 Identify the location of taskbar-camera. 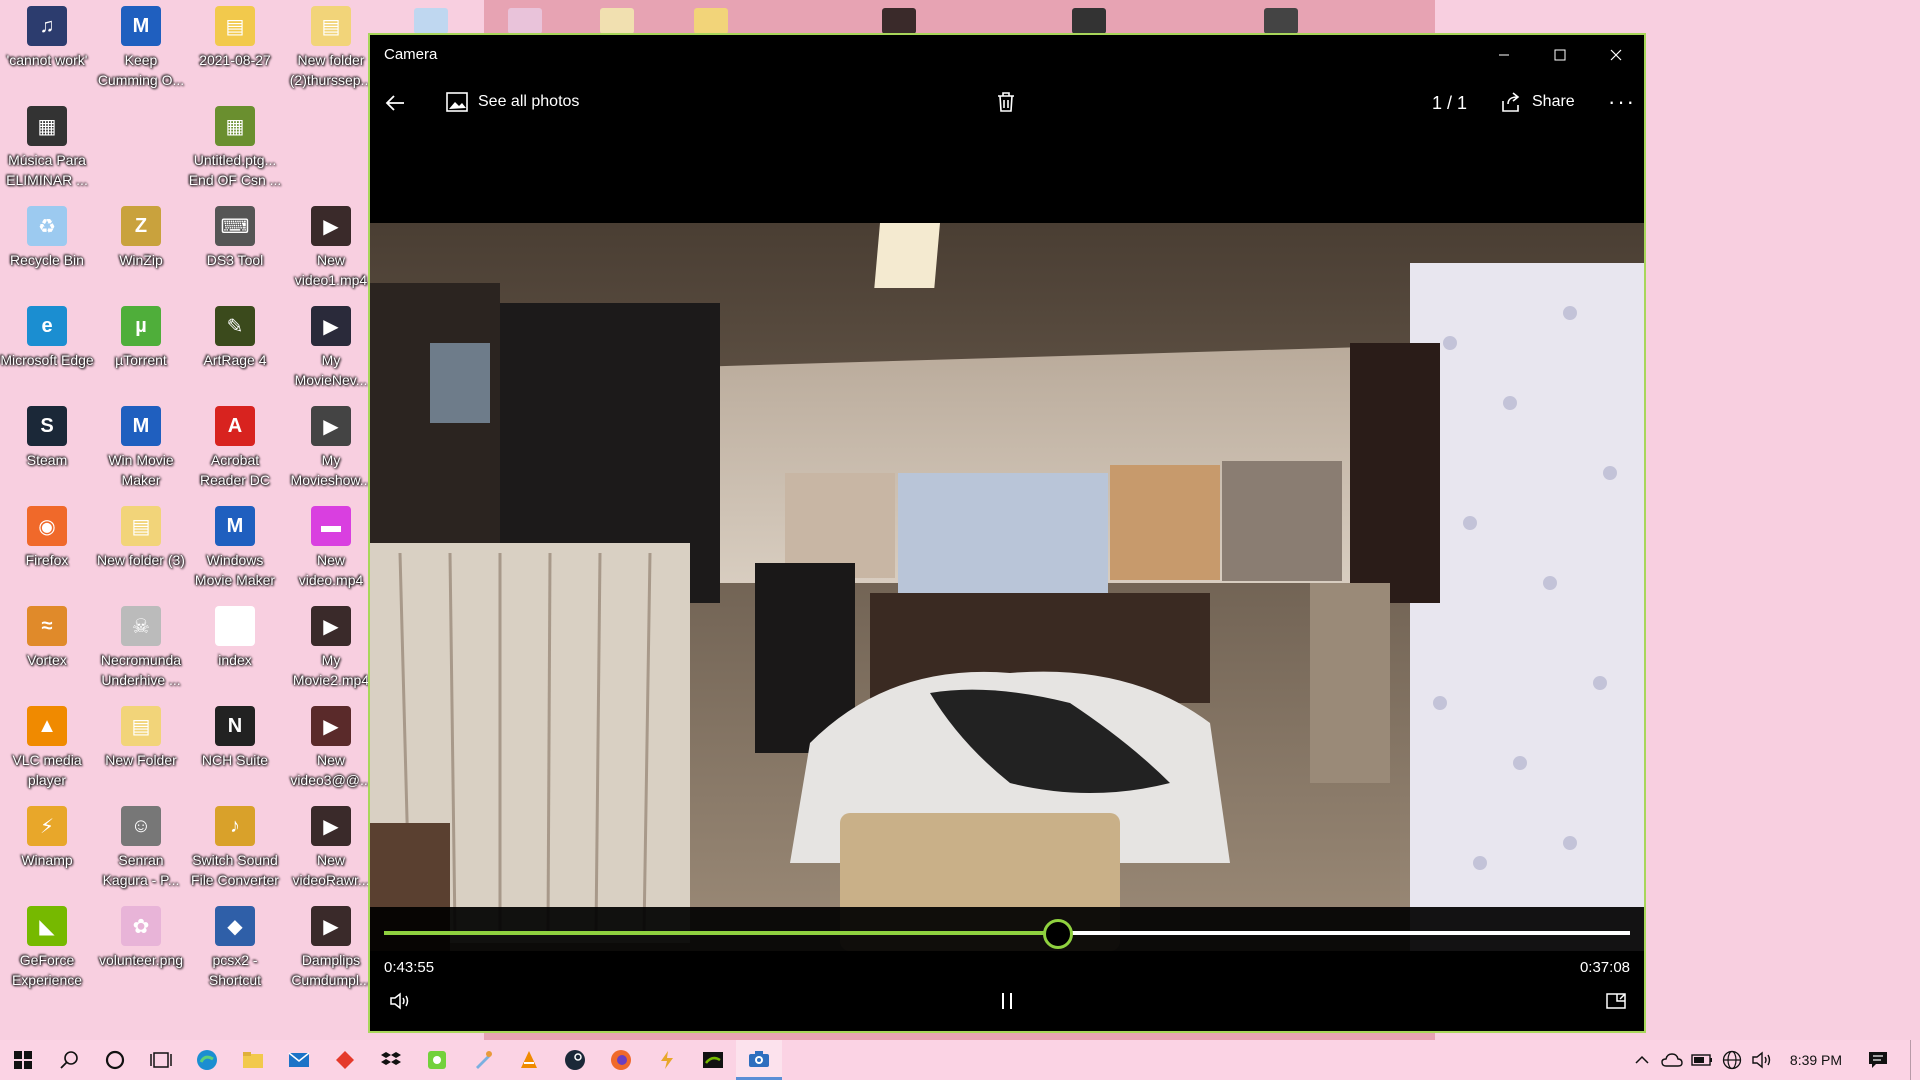
(759, 1060).